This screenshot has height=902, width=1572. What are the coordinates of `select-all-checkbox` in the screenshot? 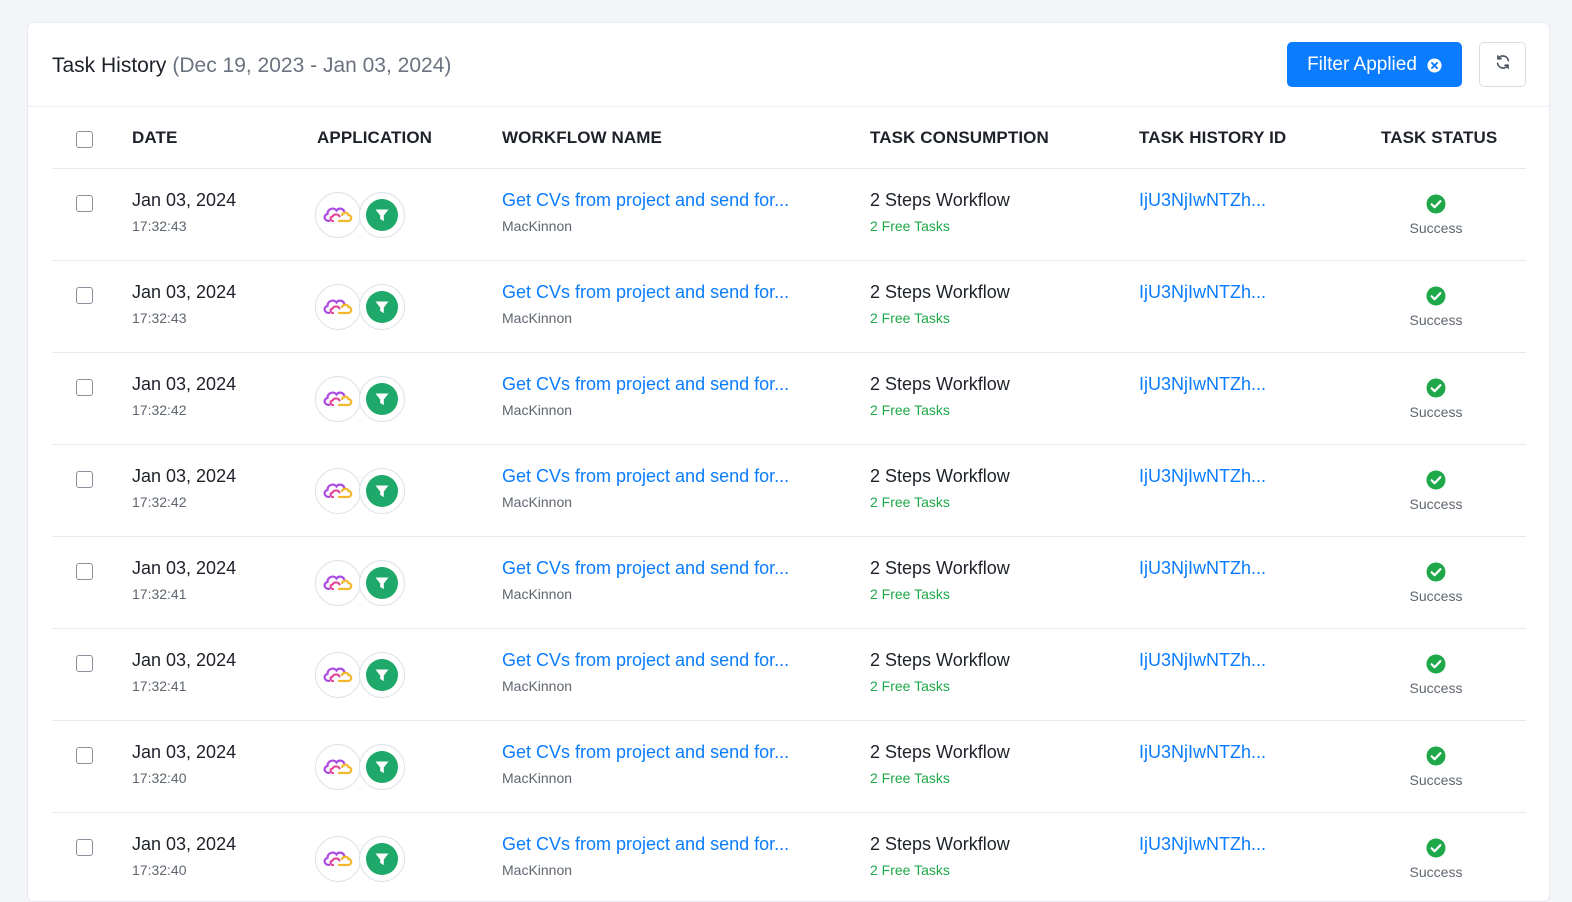 It's located at (84, 139).